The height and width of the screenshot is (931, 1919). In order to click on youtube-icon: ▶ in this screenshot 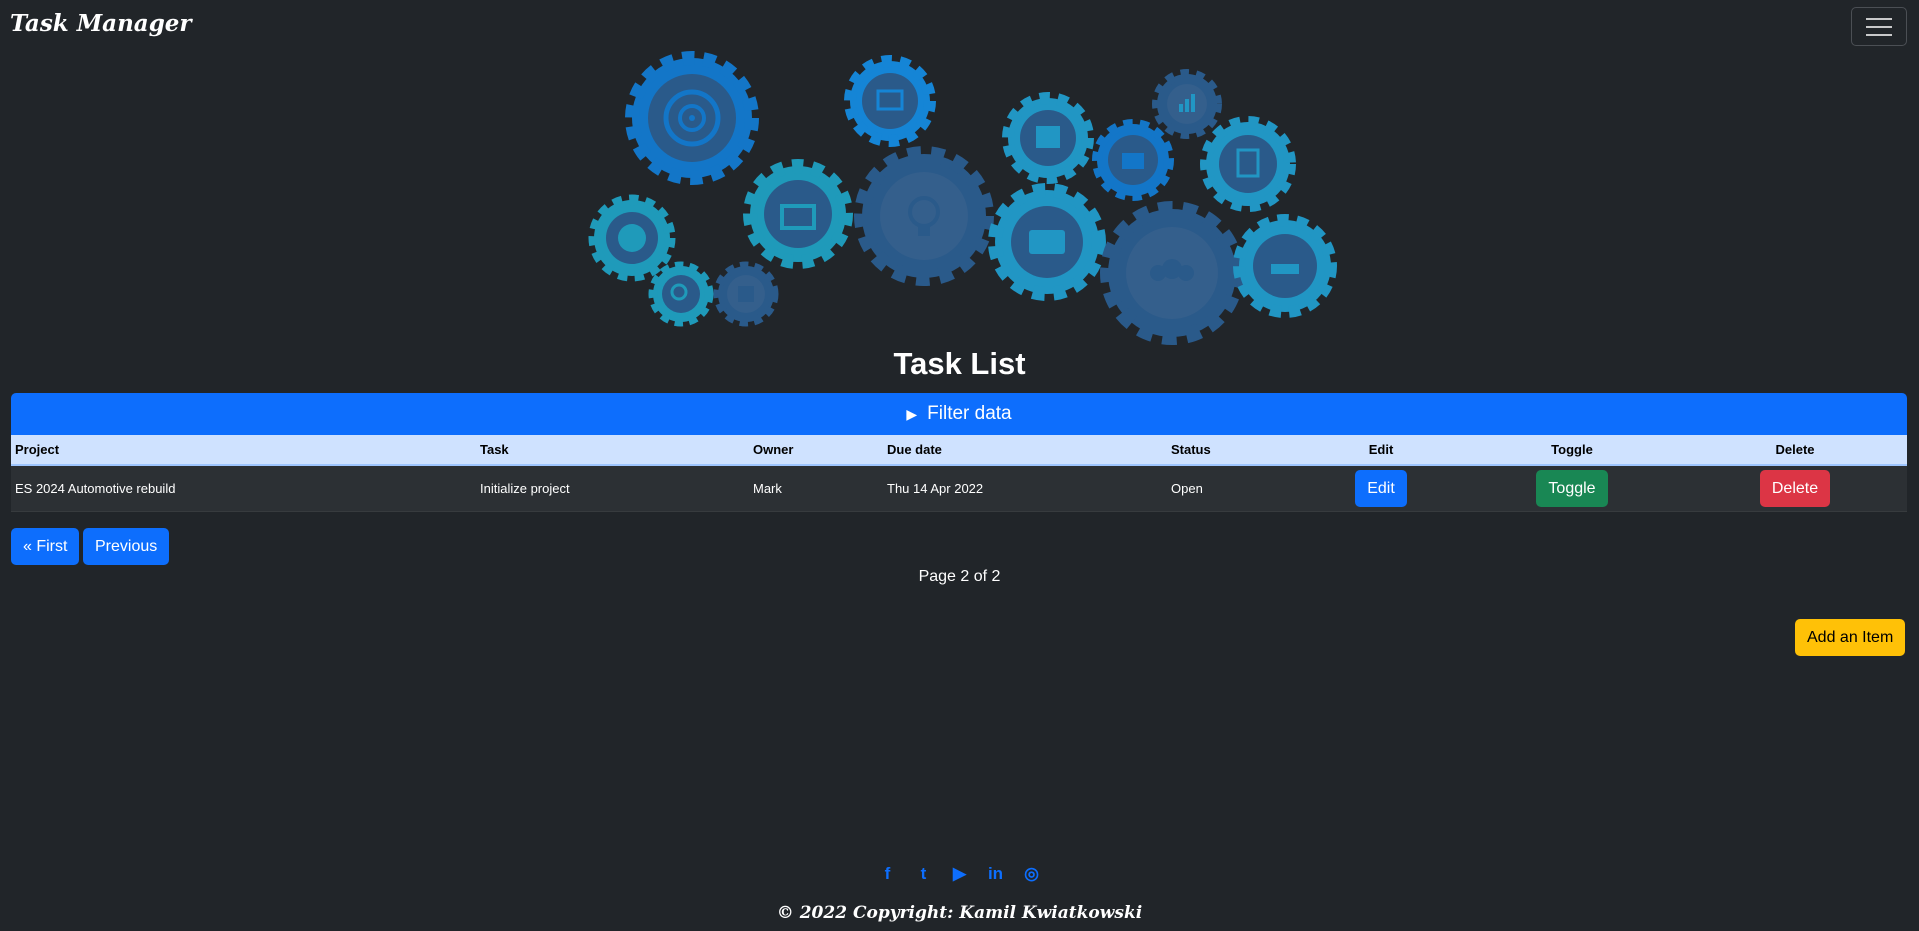, I will do `click(960, 874)`.